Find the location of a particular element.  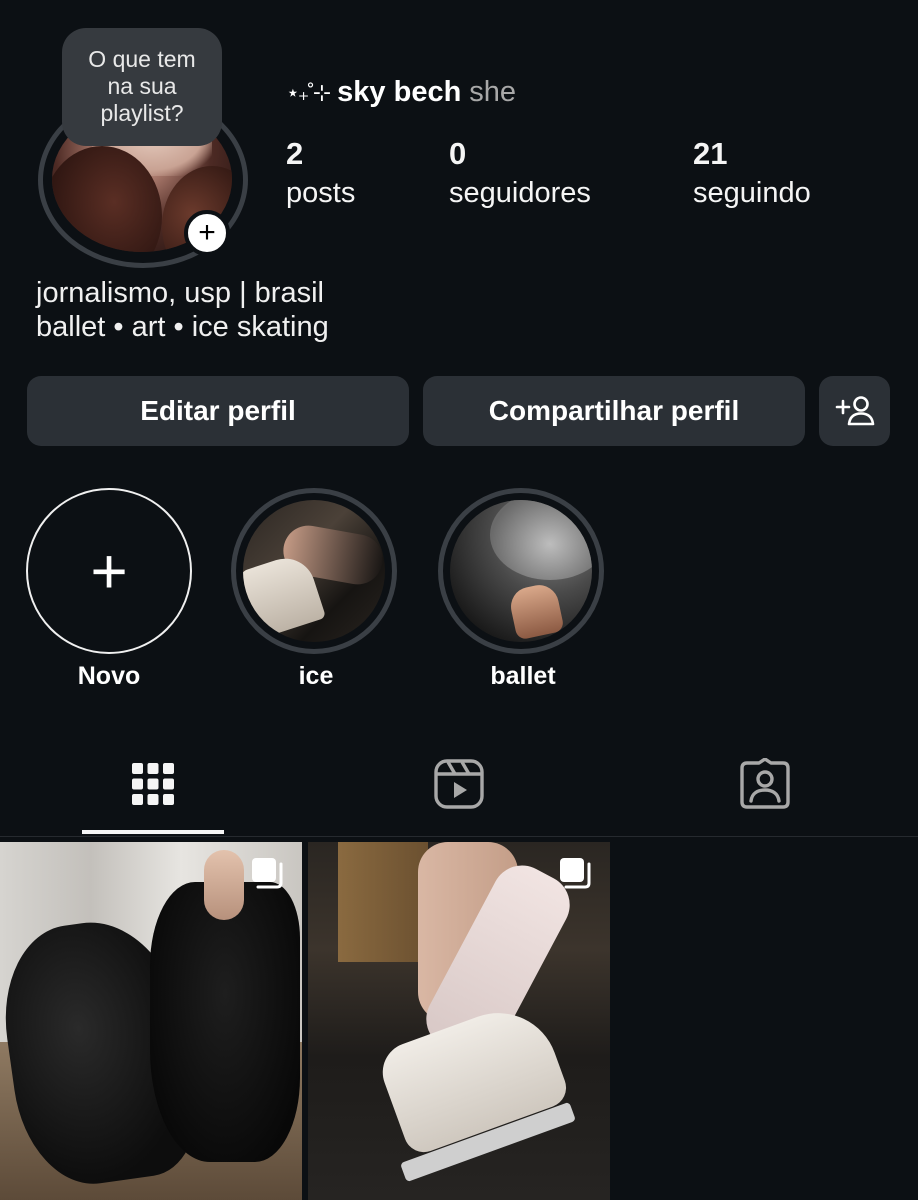

note-bubble: O que tem na sua playlist? is located at coordinates (142, 87).